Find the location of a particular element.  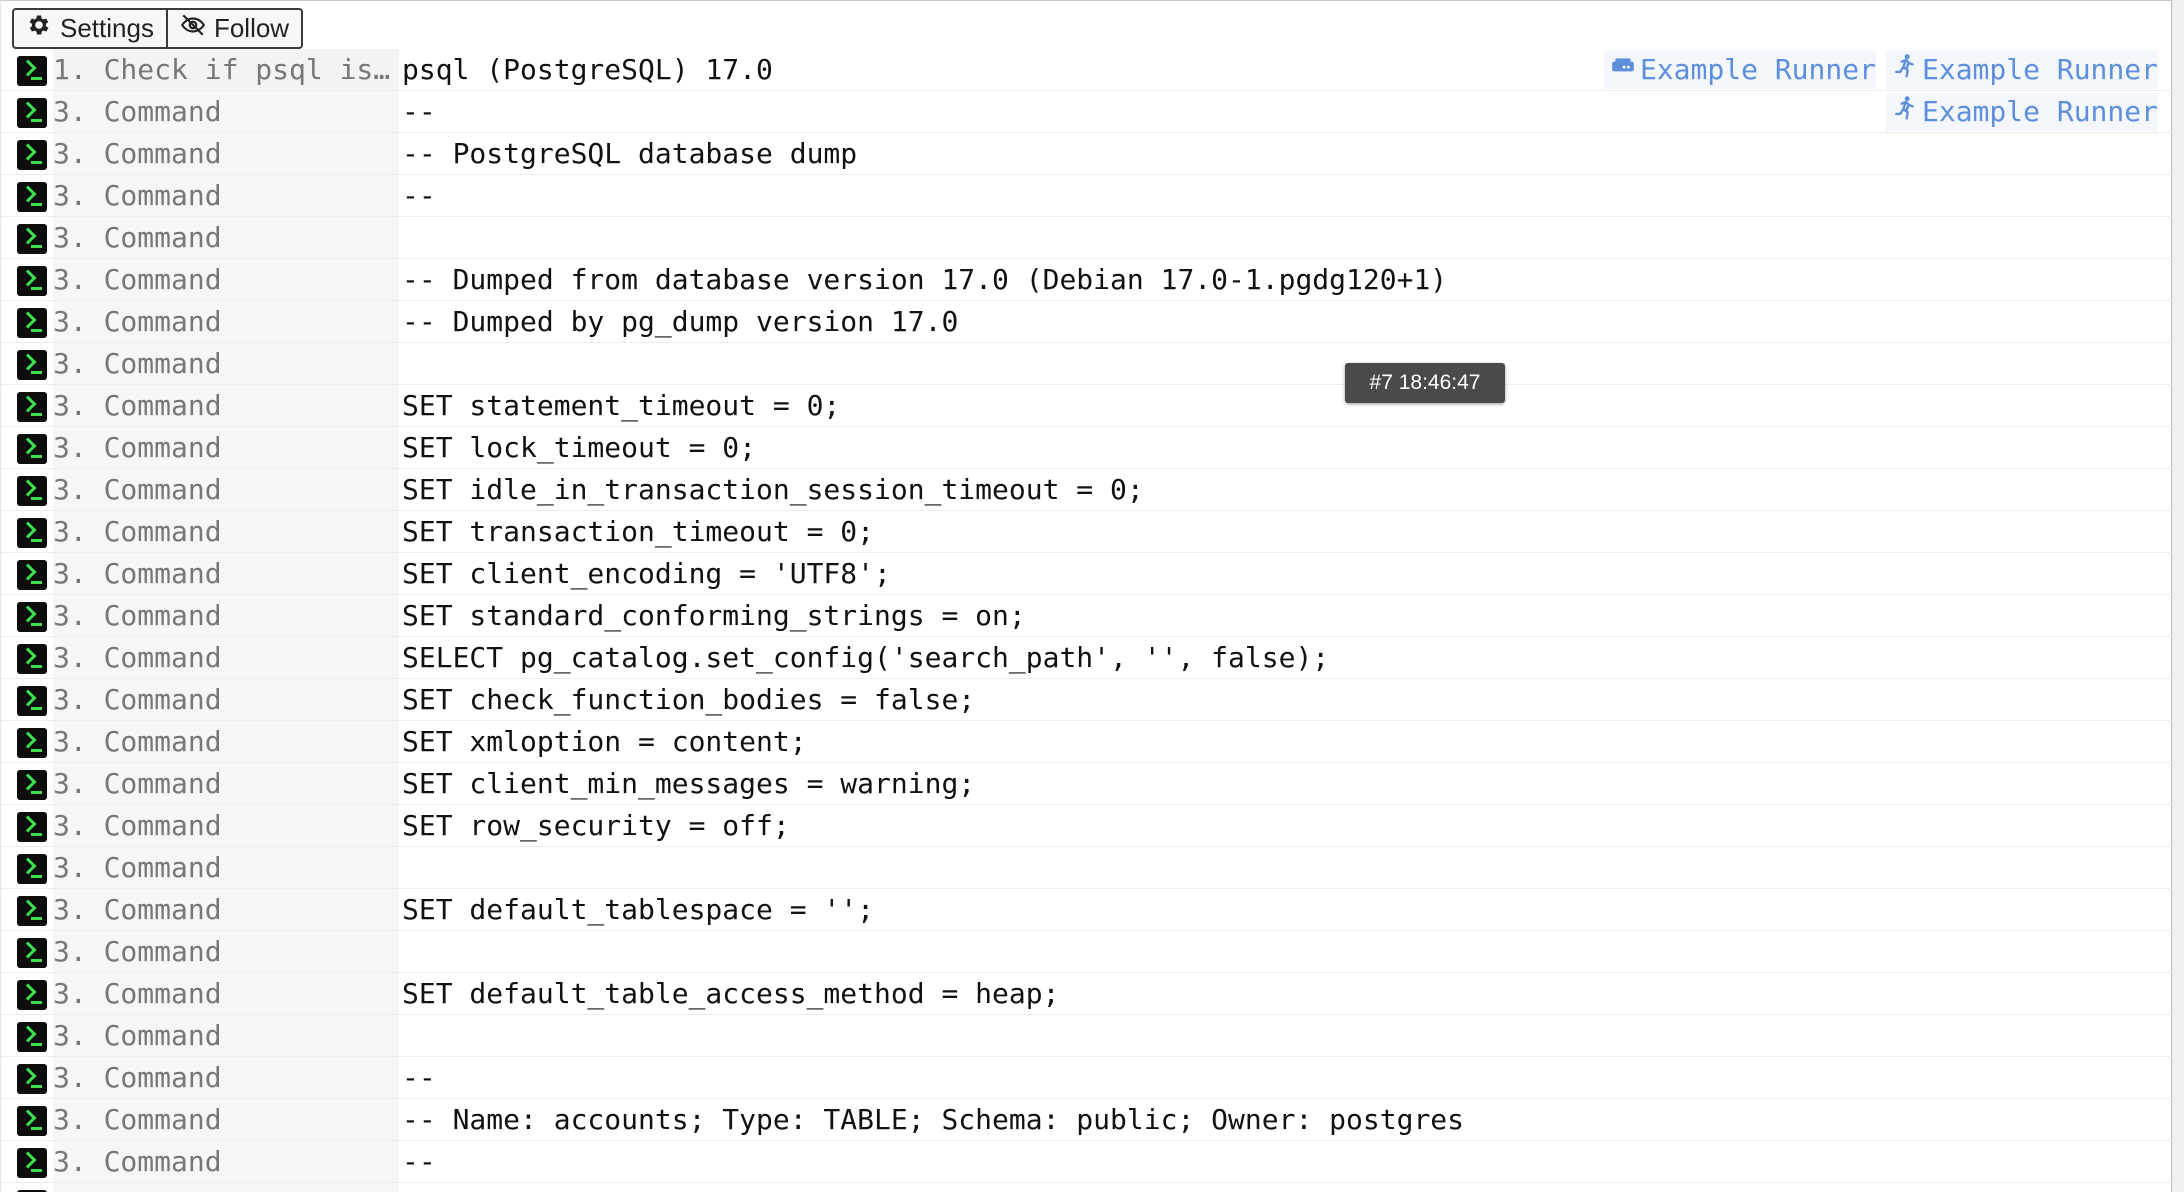

running-person-icon is located at coordinates (1905, 111).